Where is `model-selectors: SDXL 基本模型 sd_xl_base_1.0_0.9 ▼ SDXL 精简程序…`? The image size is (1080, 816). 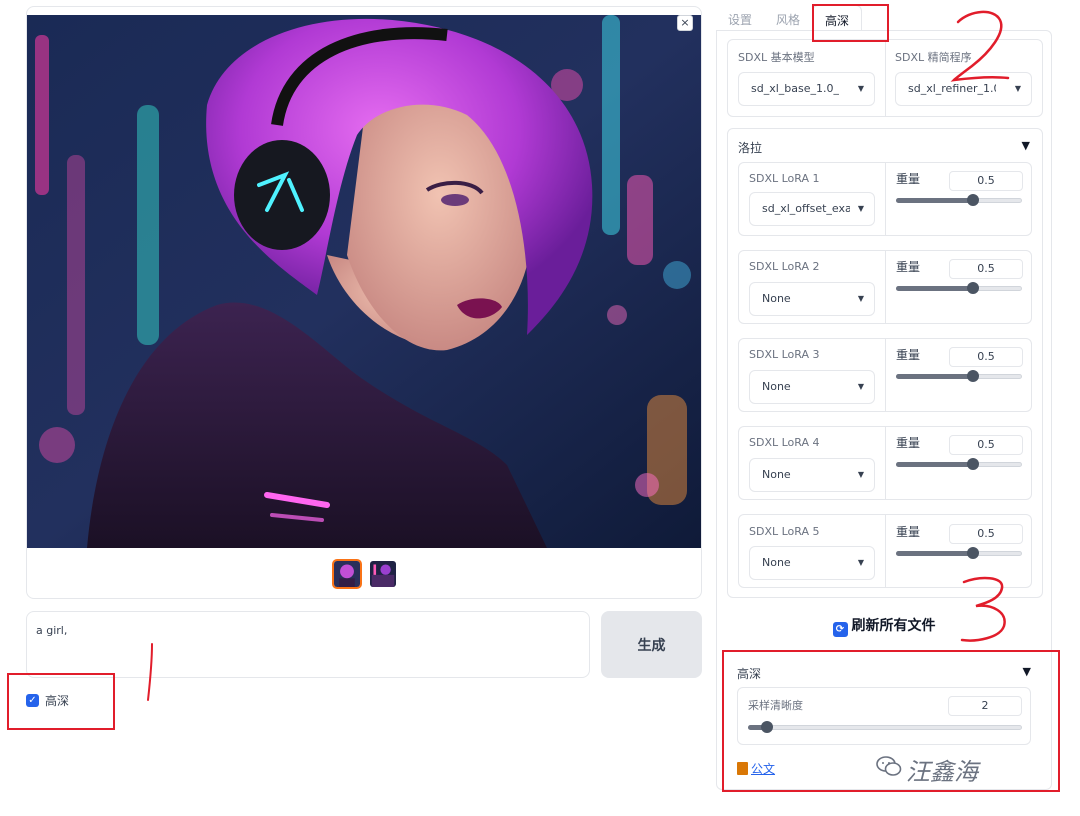 model-selectors: SDXL 基本模型 sd_xl_base_1.0_0.9 ▼ SDXL 精简程序… is located at coordinates (885, 78).